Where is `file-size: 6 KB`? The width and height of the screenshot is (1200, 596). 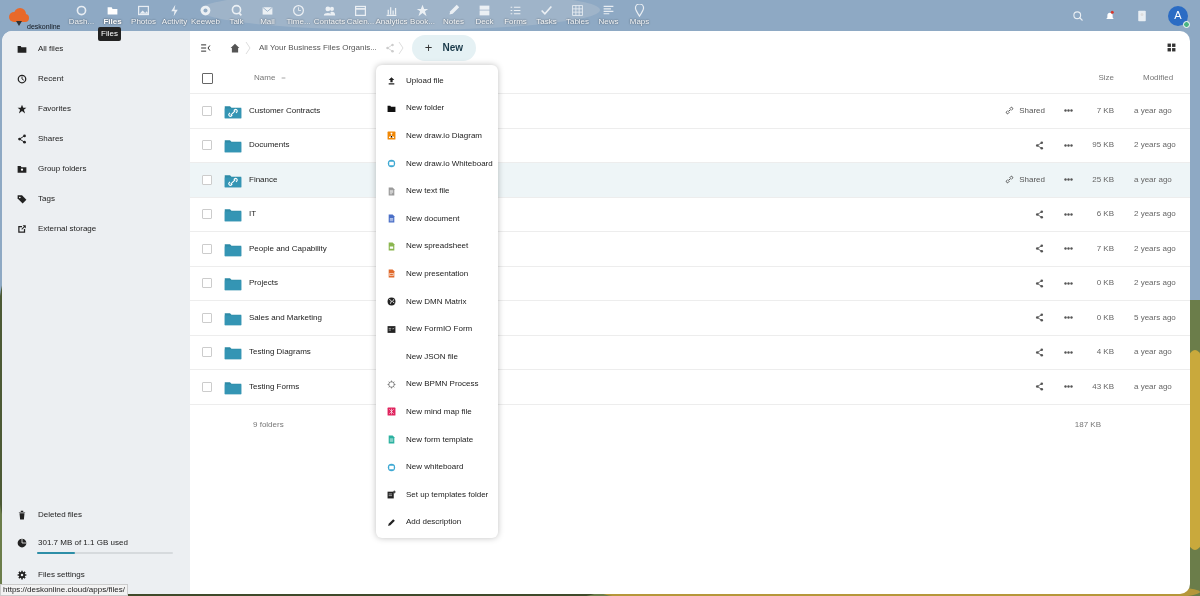
file-size: 6 KB is located at coordinates (1104, 214).